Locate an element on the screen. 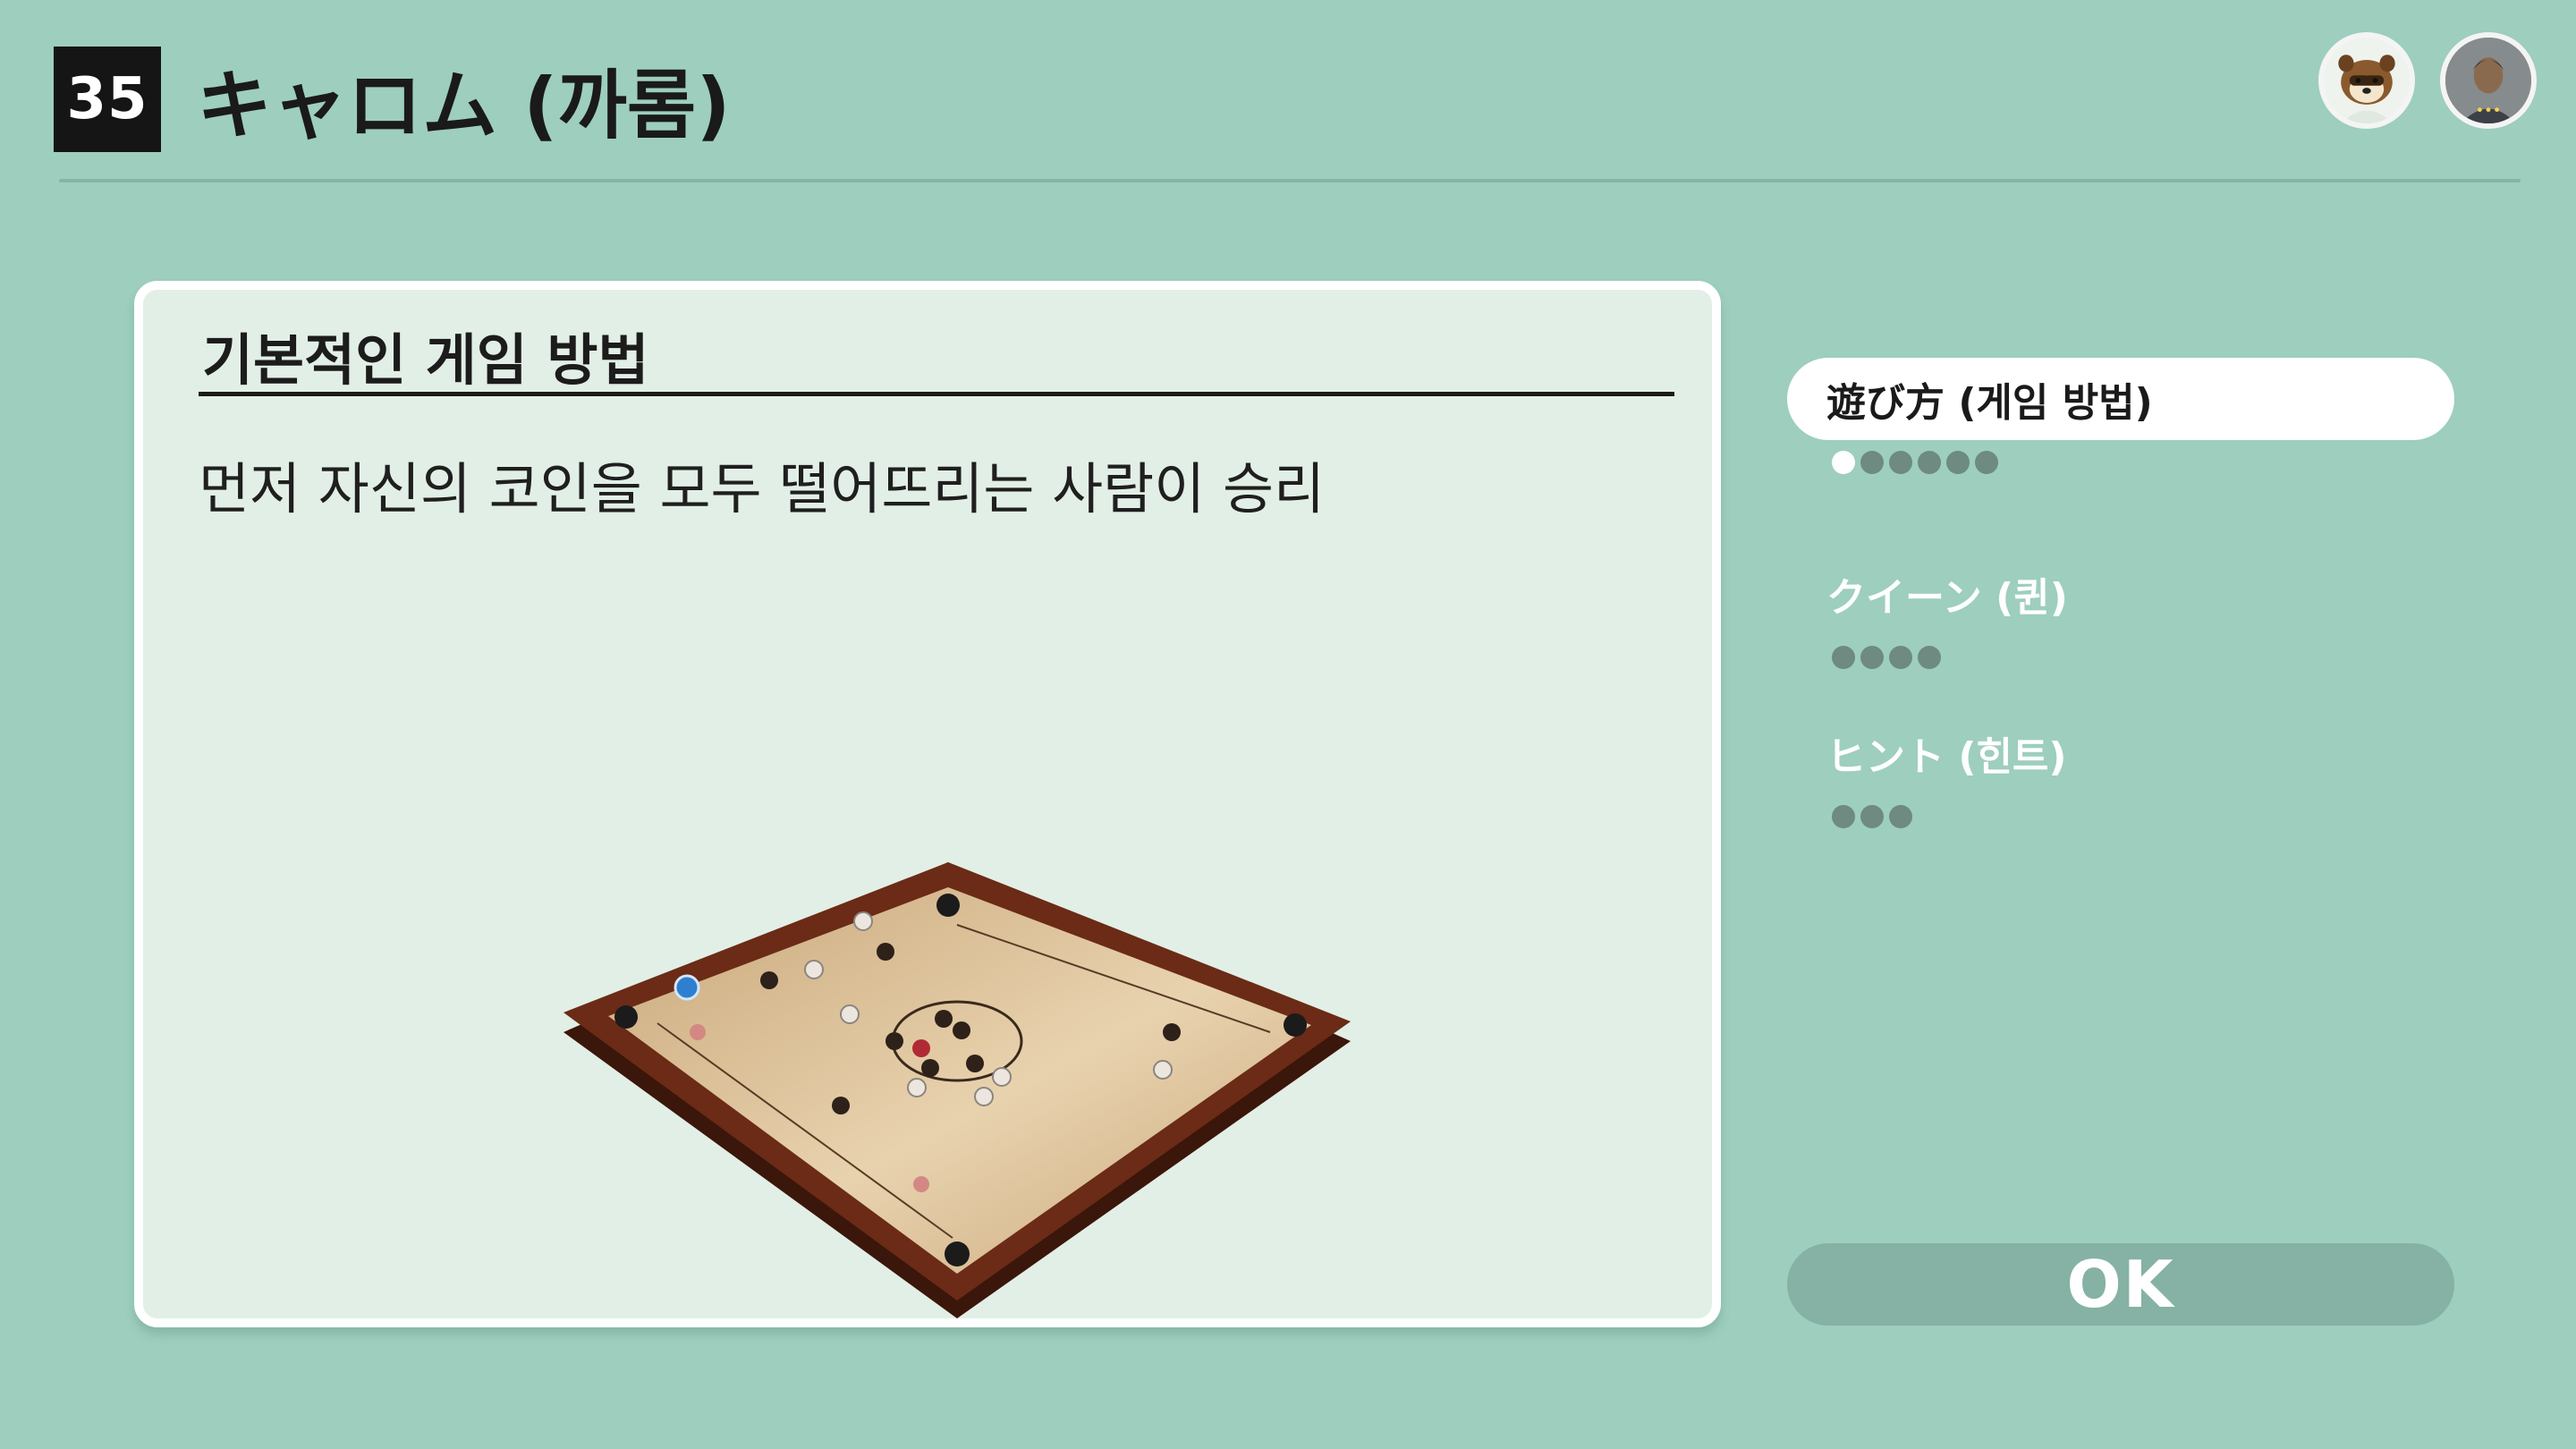 This screenshot has width=2576, height=1449. menu-item-how-to-play: 遊び方 (게임 방법) is located at coordinates (2120, 416).